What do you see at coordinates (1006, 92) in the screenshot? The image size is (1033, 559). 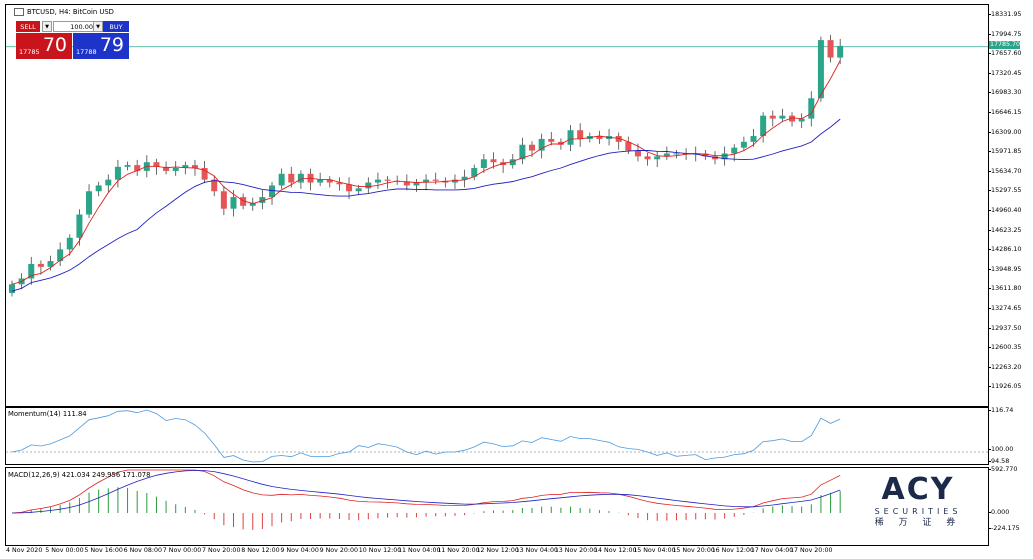 I see `price-axis-label: 16983.30` at bounding box center [1006, 92].